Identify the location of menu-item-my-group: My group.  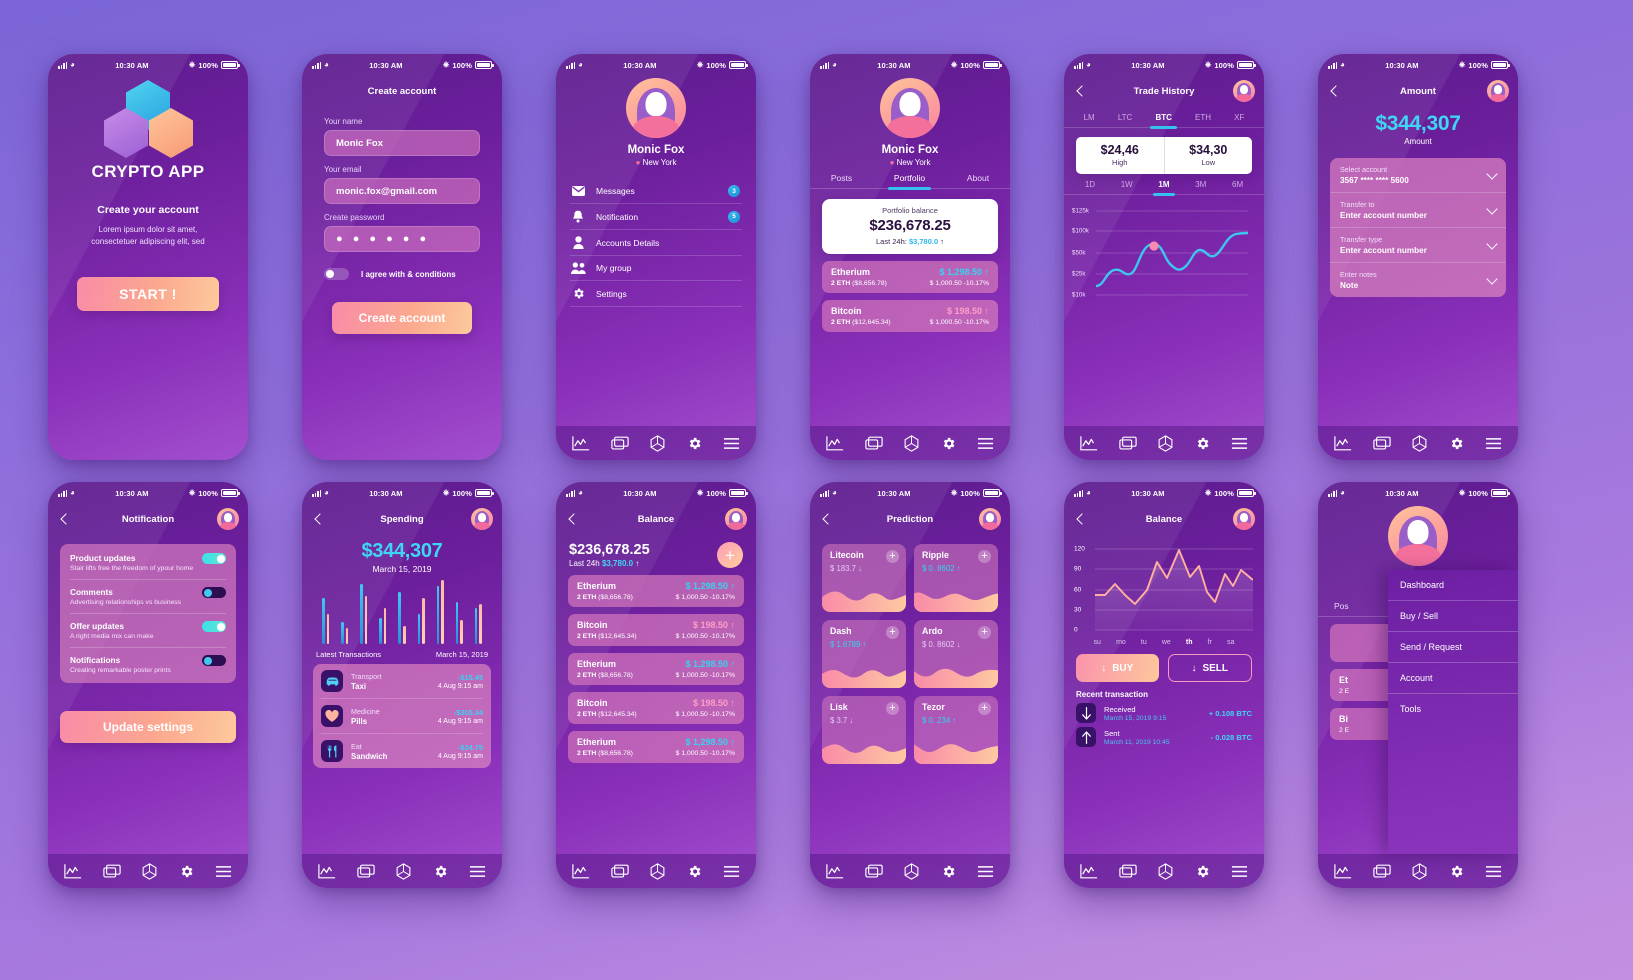
(656, 268).